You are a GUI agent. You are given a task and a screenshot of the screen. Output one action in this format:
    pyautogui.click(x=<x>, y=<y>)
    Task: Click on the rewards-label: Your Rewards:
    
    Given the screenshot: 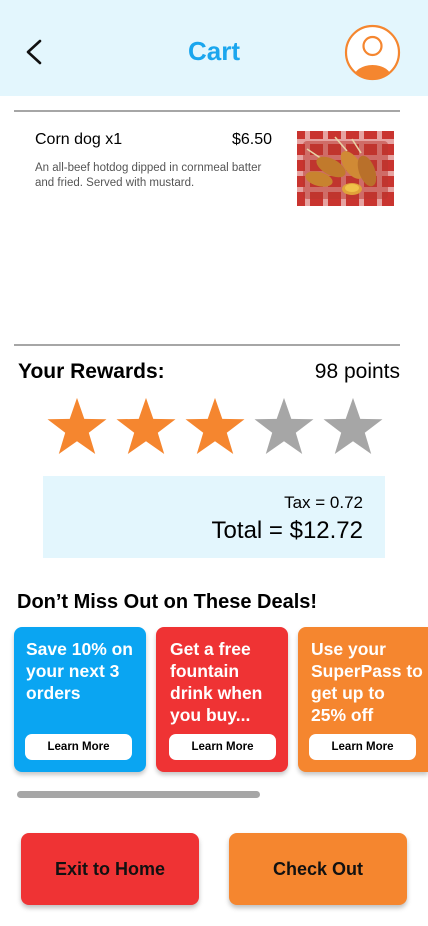 What is the action you would take?
    pyautogui.click(x=91, y=371)
    